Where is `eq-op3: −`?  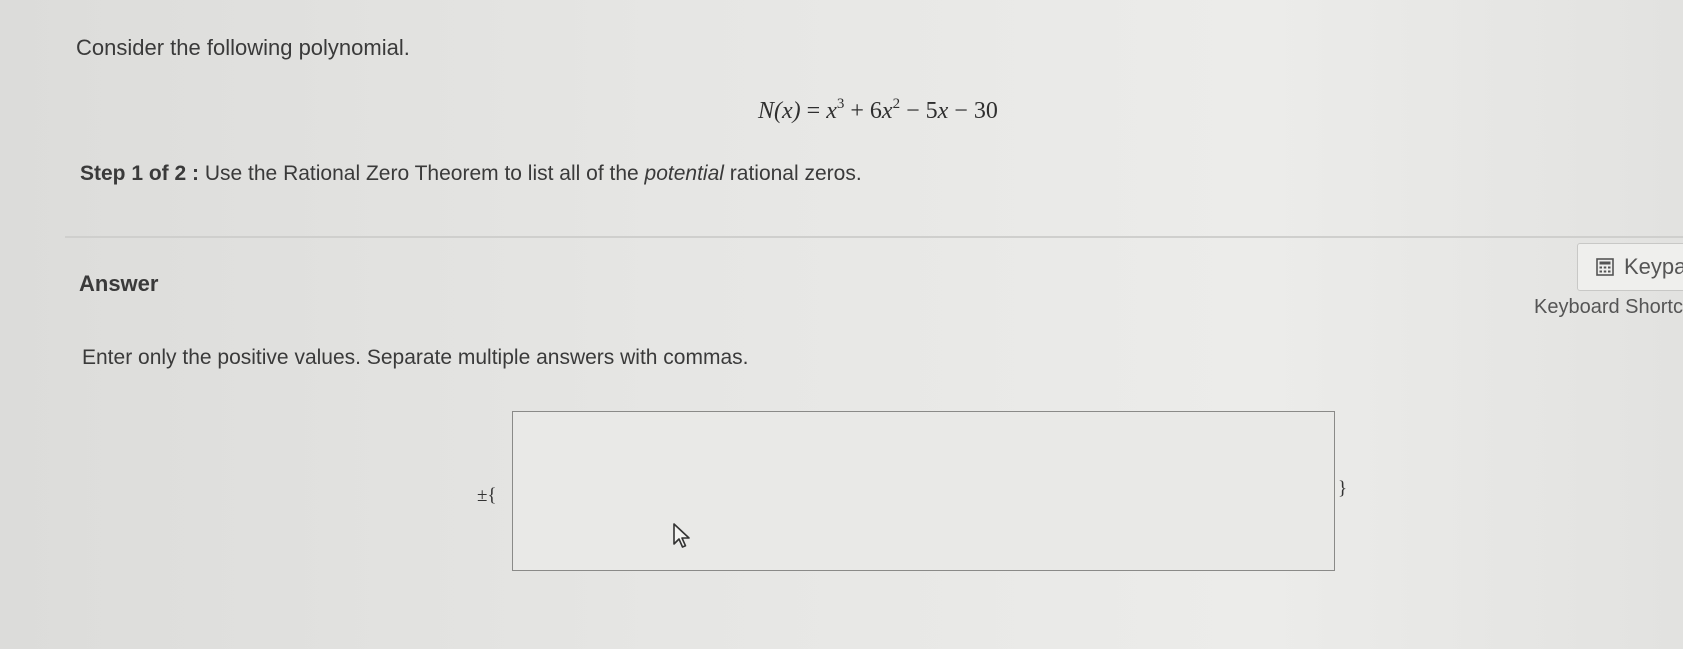 eq-op3: − is located at coordinates (961, 111).